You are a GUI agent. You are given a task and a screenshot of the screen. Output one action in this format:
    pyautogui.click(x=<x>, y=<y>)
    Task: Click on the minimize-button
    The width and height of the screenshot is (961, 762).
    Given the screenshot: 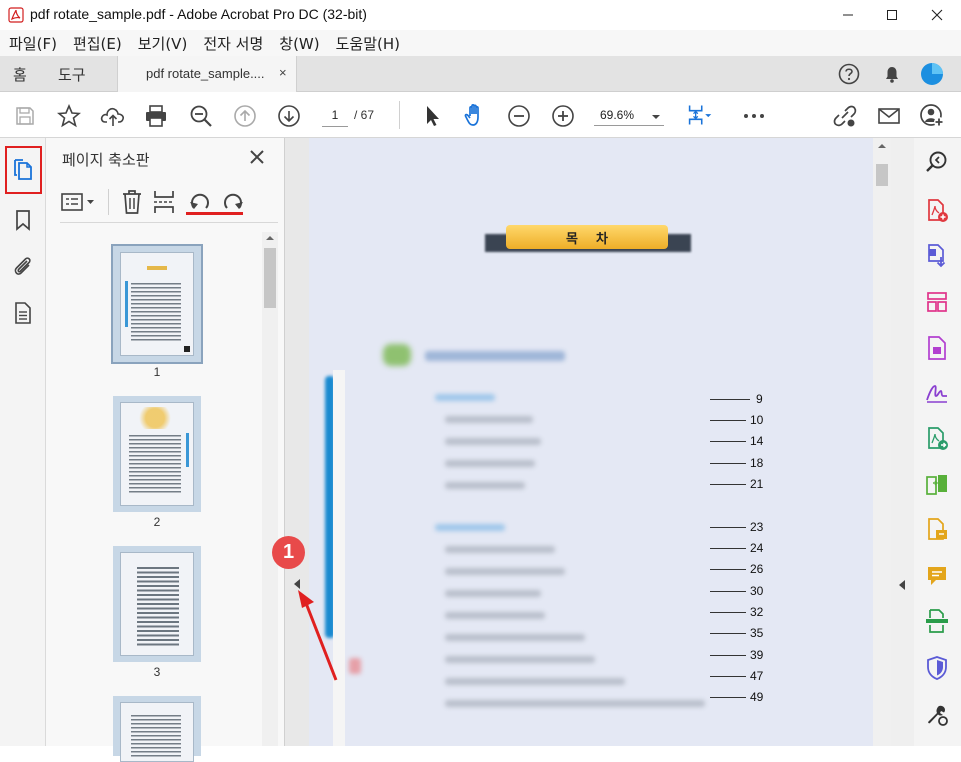 What is the action you would take?
    pyautogui.click(x=848, y=15)
    